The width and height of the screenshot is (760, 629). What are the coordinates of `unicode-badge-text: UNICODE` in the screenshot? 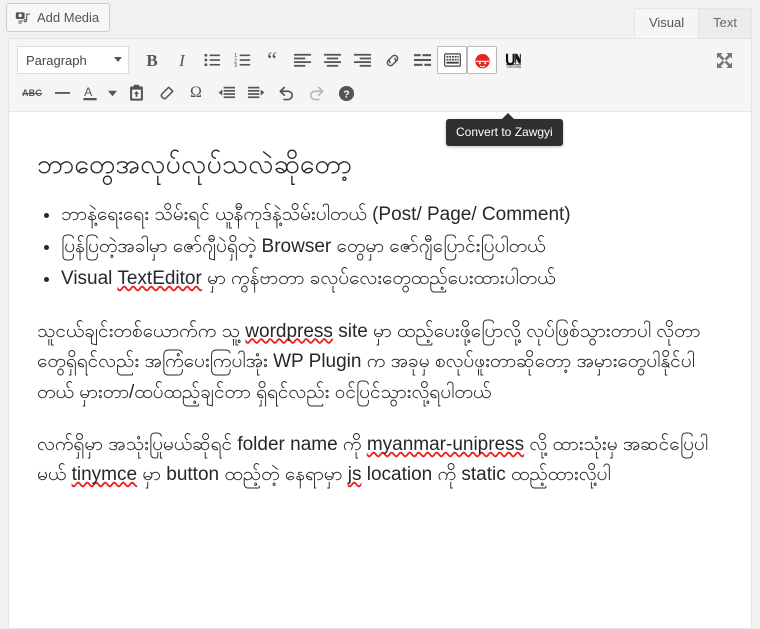 It's located at (513, 67).